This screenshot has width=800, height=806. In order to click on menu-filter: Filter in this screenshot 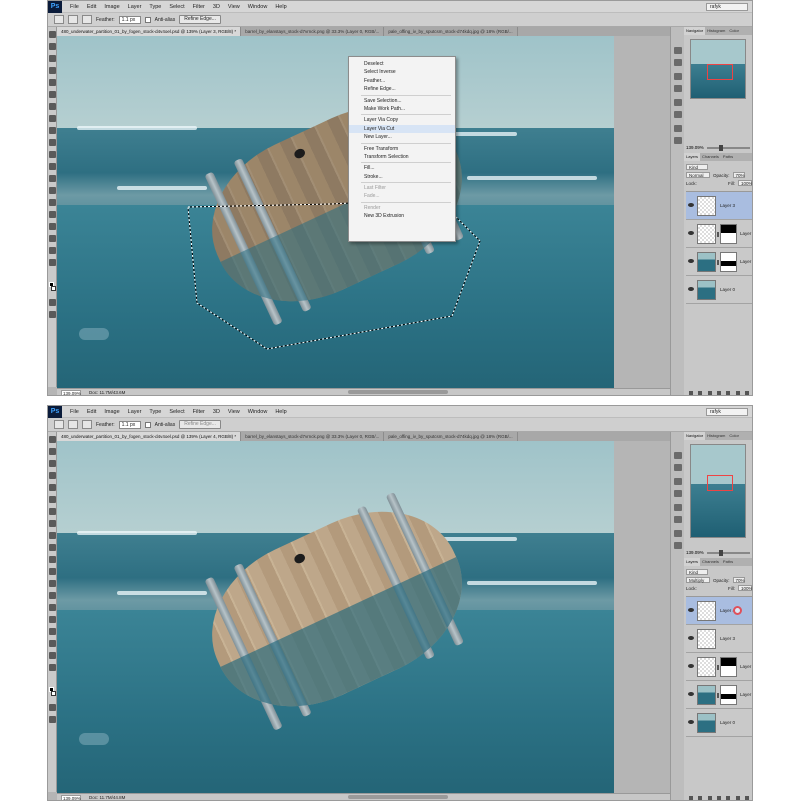, I will do `click(199, 7)`.